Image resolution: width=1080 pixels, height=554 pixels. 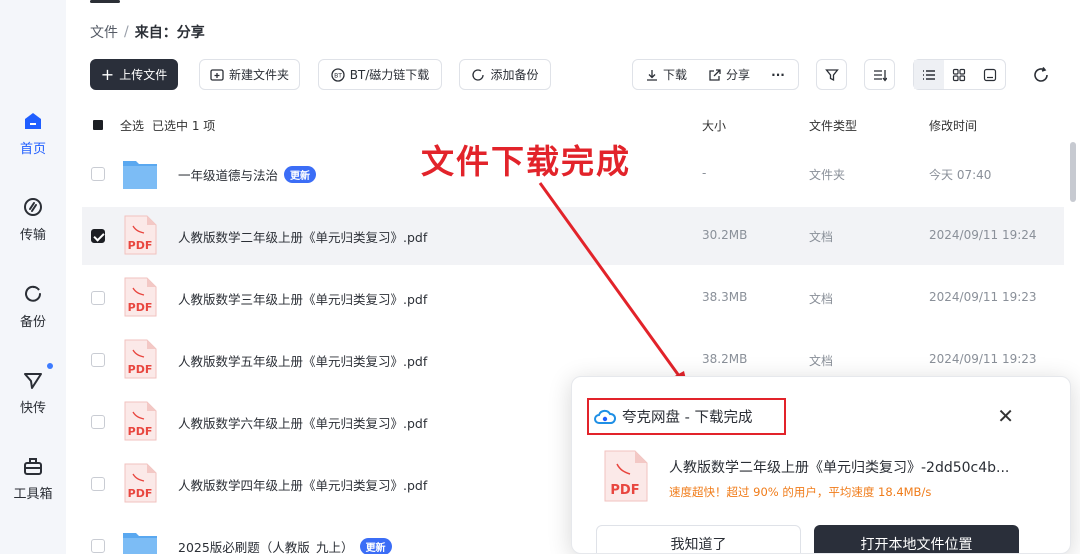 I want to click on close-icon: ✕, so click(x=1005, y=416).